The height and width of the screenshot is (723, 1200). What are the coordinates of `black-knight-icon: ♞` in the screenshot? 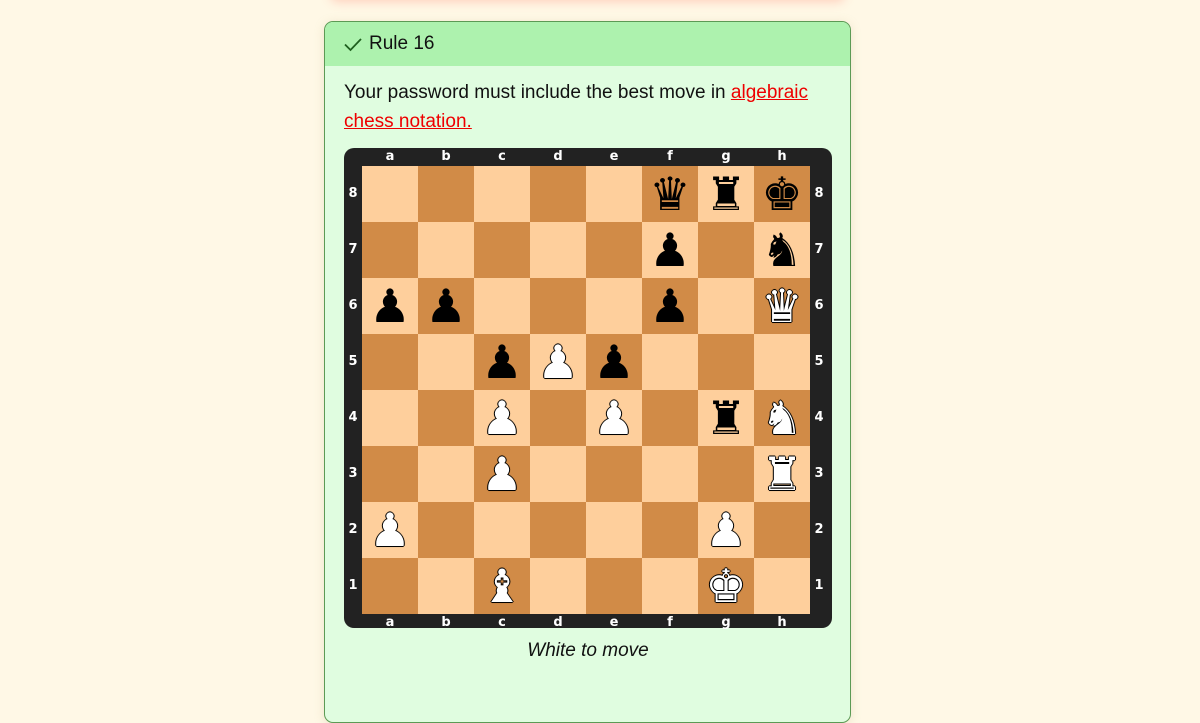 It's located at (781, 250).